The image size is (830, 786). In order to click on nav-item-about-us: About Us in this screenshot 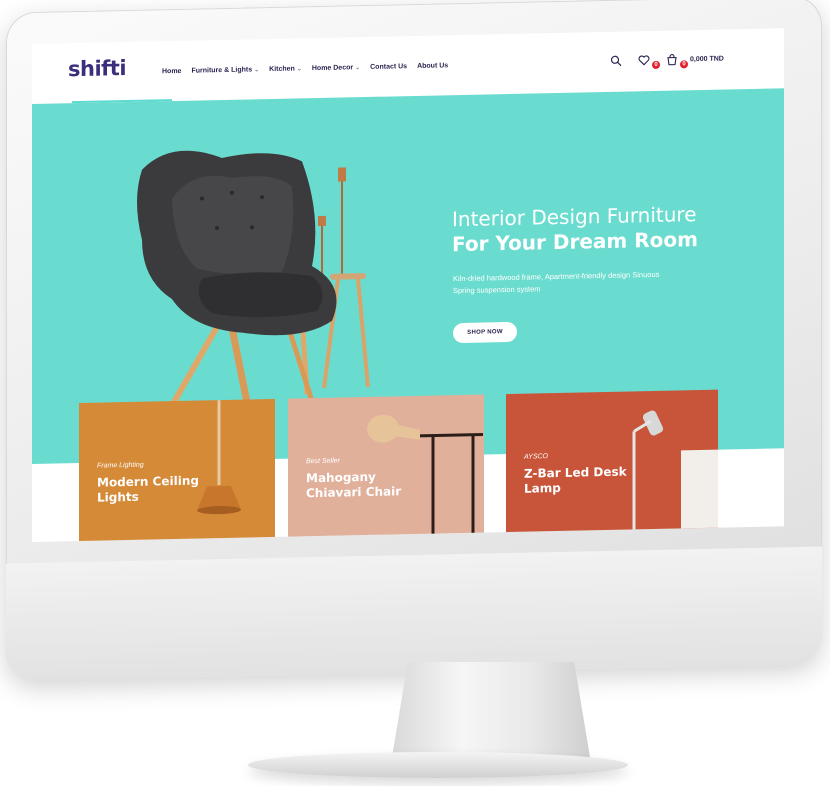, I will do `click(432, 66)`.